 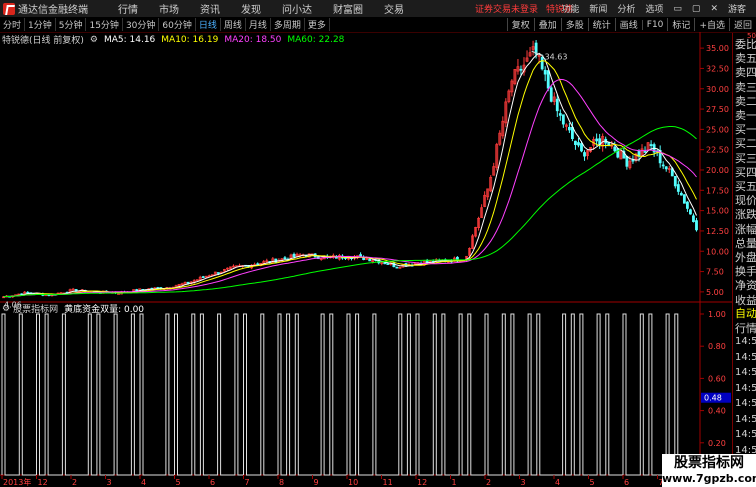 I want to click on period-intraday: 分时, so click(x=13, y=24).